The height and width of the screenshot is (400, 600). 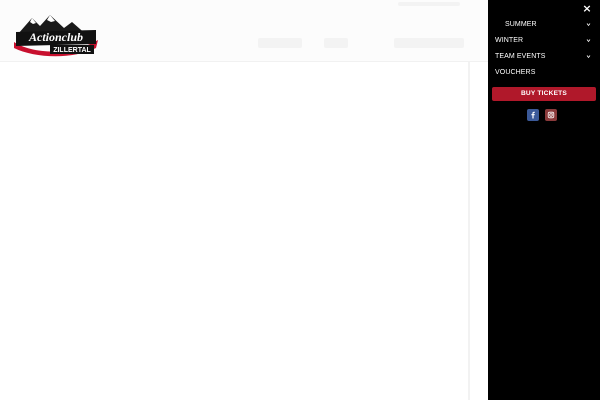 What do you see at coordinates (520, 56) in the screenshot?
I see `menu-item-label: TEAM EVENTS` at bounding box center [520, 56].